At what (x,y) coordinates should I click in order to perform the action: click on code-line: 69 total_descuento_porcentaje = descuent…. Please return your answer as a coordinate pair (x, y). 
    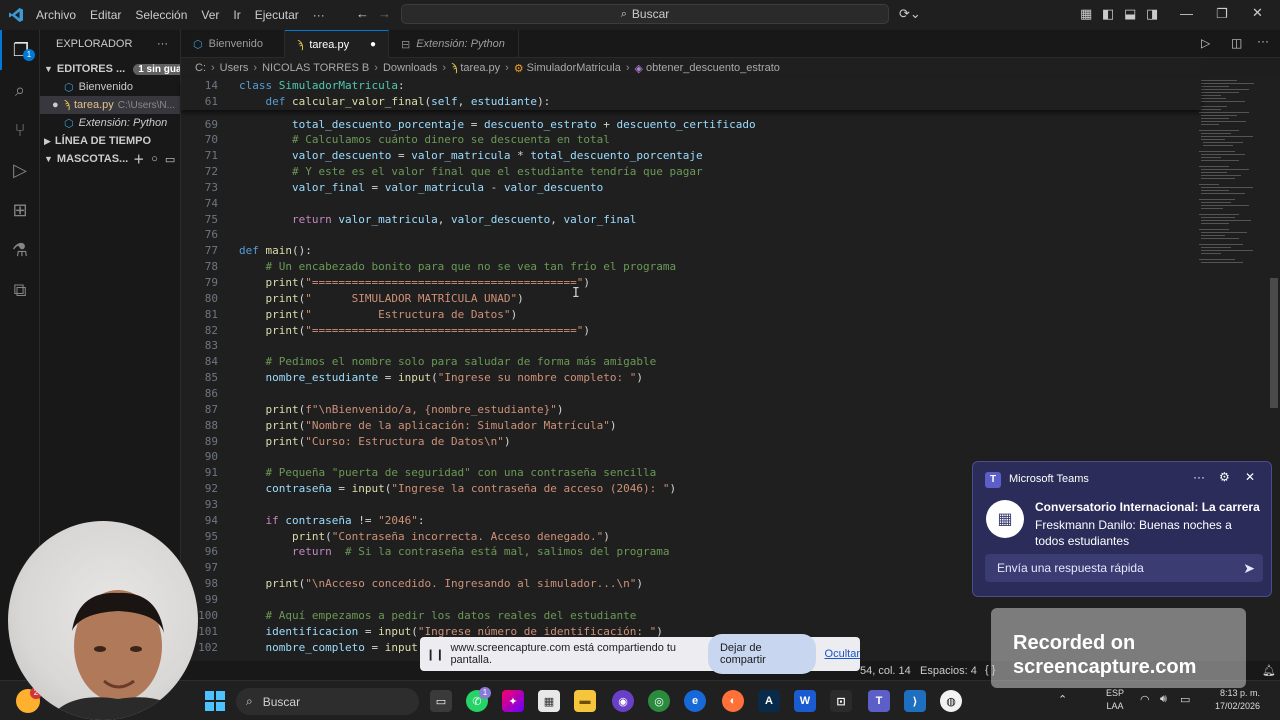
    Looking at the image, I should click on (691, 125).